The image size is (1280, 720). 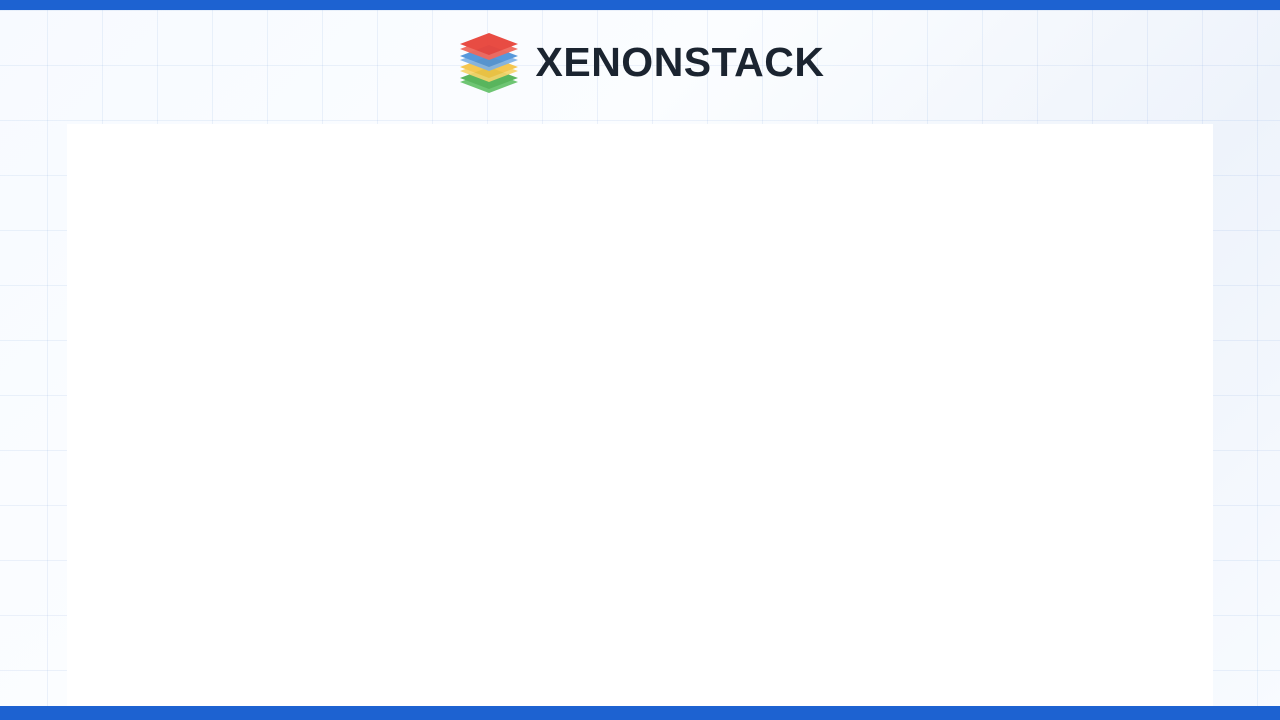 I want to click on stacked-layers-logo-icon, so click(x=489, y=62).